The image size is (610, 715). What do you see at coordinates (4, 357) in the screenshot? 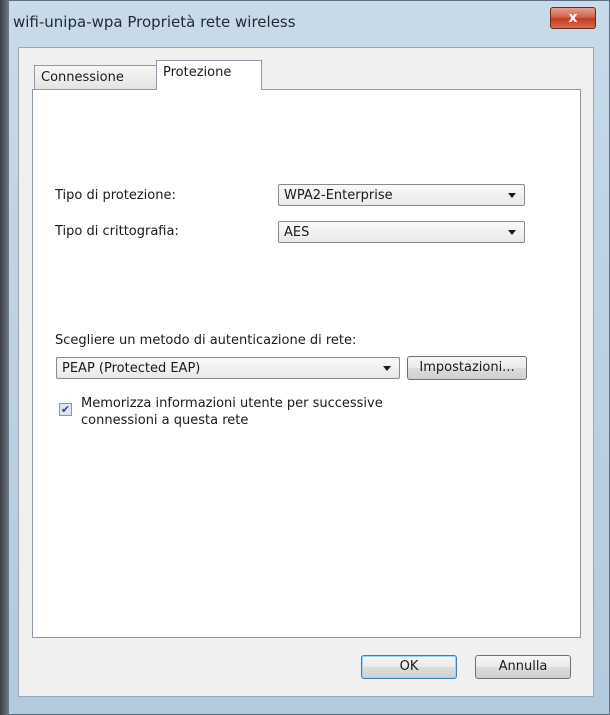
I see `background-edge` at bounding box center [4, 357].